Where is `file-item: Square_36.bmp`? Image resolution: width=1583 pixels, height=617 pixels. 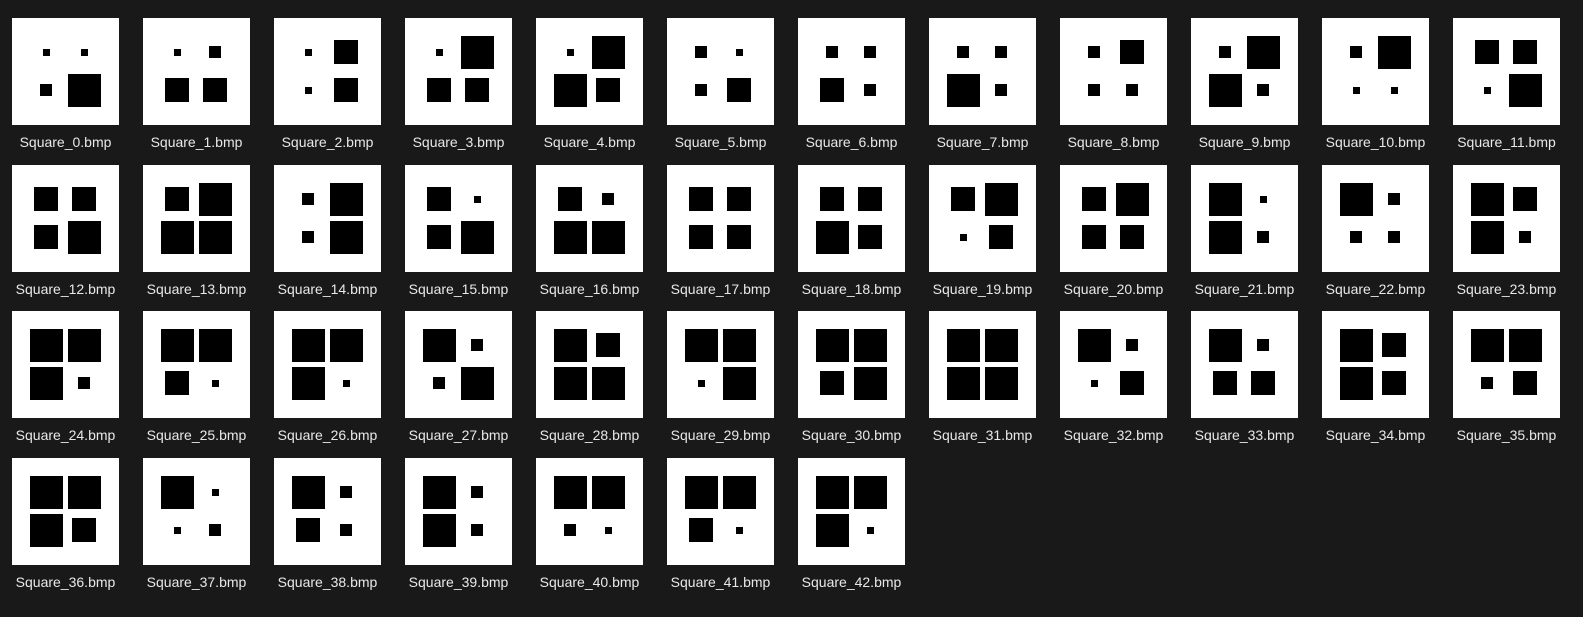
file-item: Square_36.bmp is located at coordinates (65, 515).